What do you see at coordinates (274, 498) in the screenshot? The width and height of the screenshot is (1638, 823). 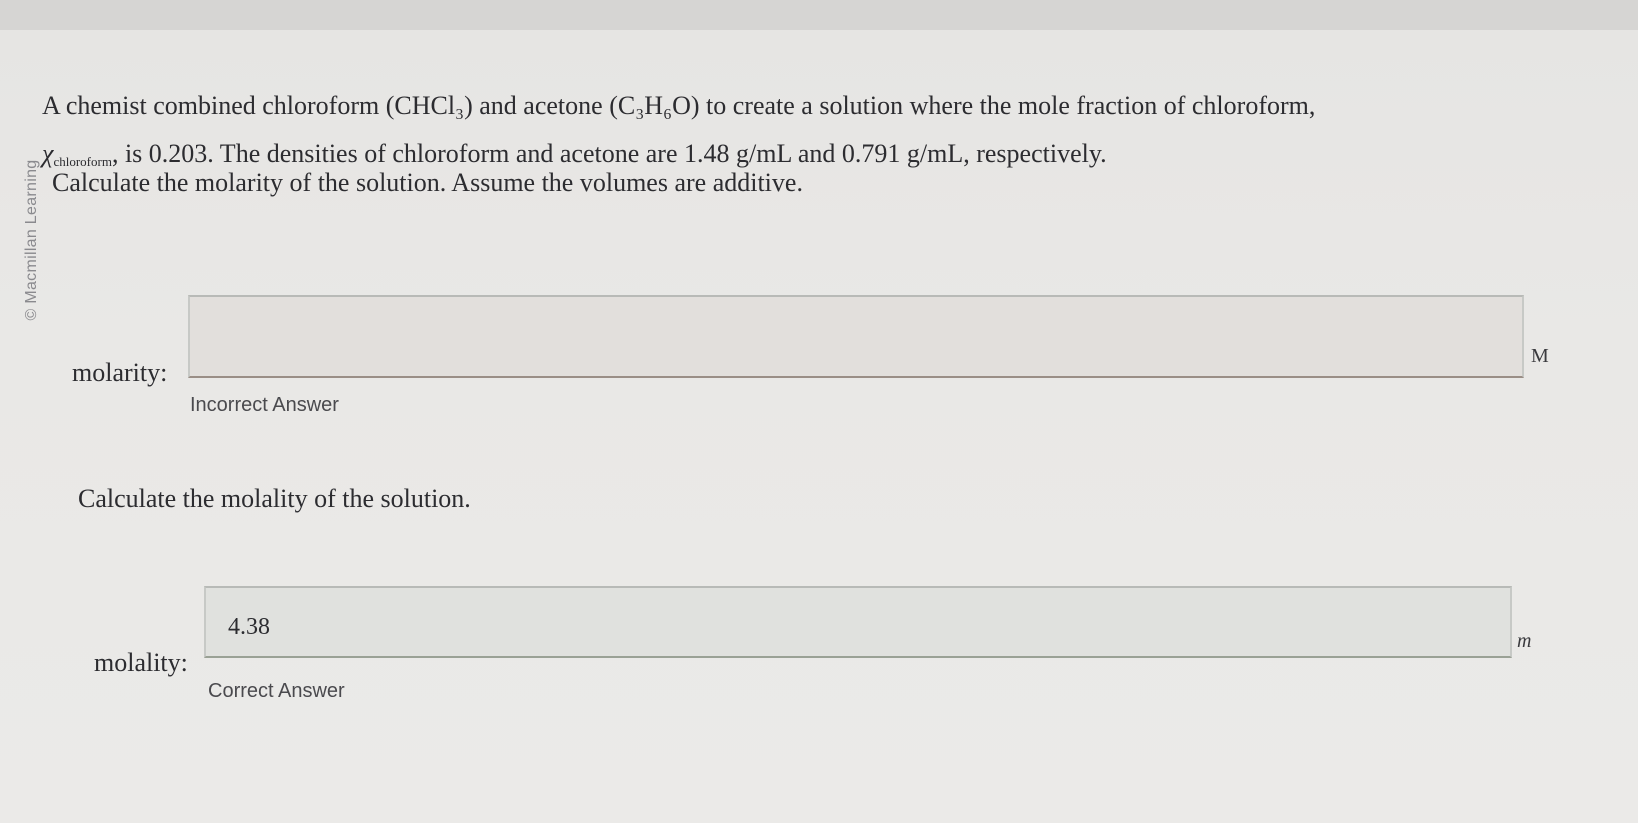 I see `molality-prompt: Calculate the molality of the solution.` at bounding box center [274, 498].